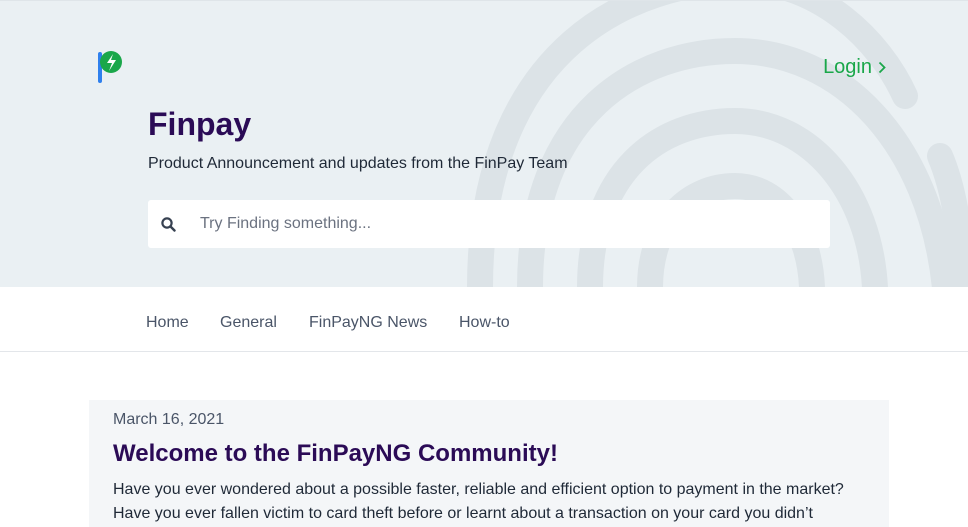  I want to click on login-label: Login, so click(847, 67).